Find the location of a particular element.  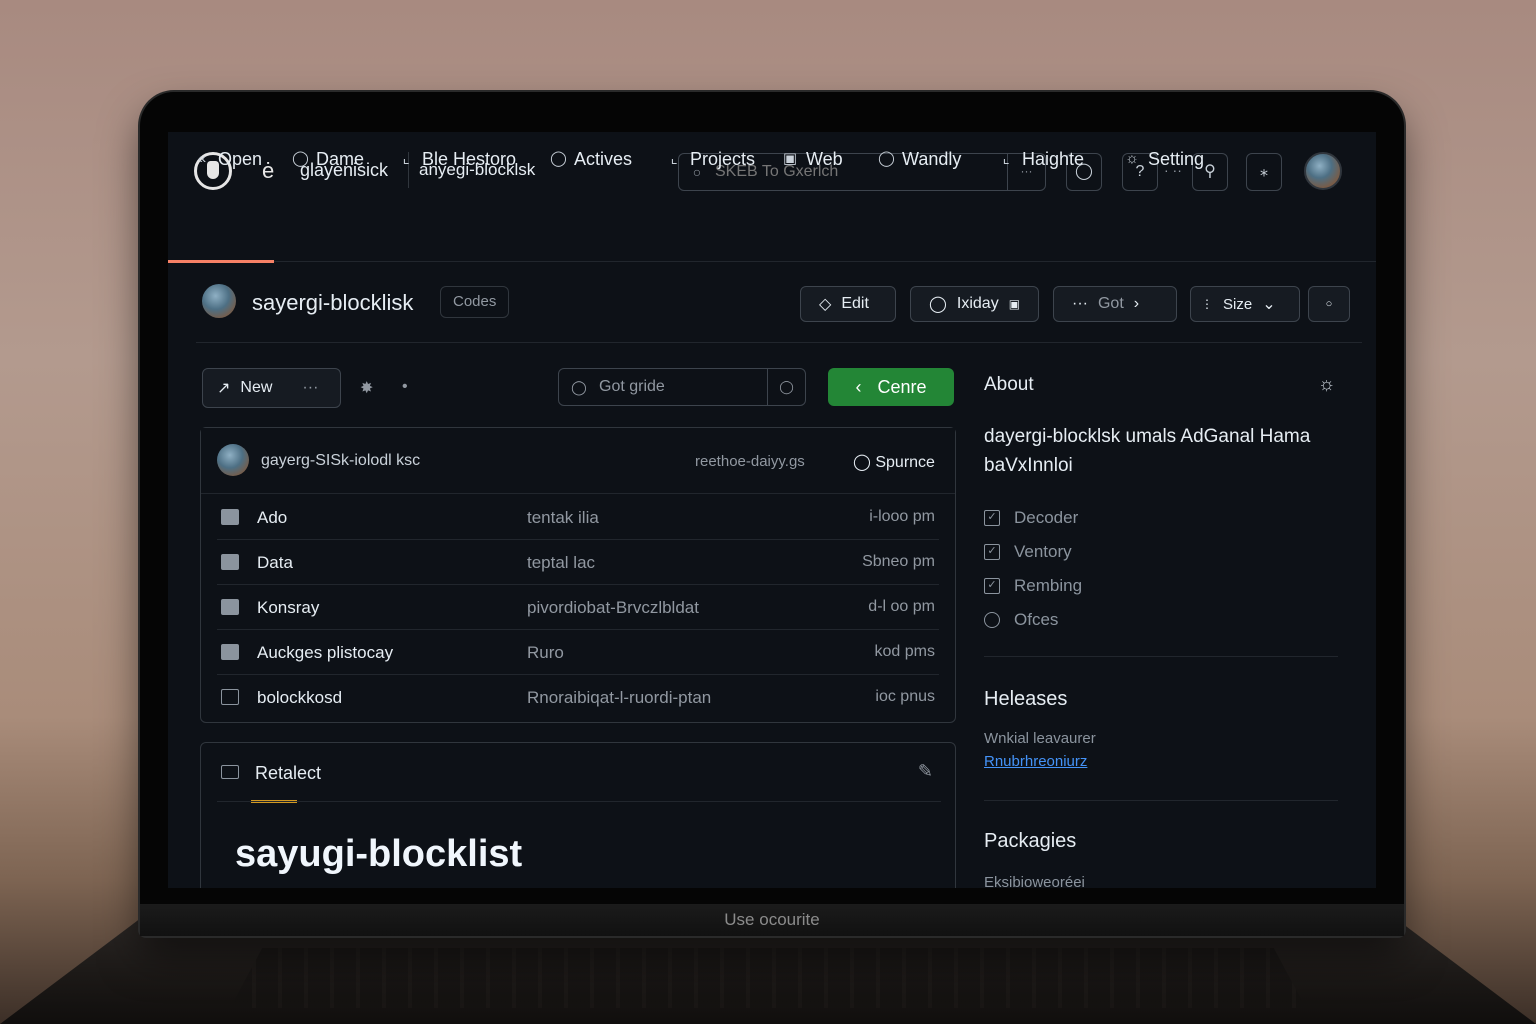

tab-projects: ⌞ Projects is located at coordinates (710, 159).